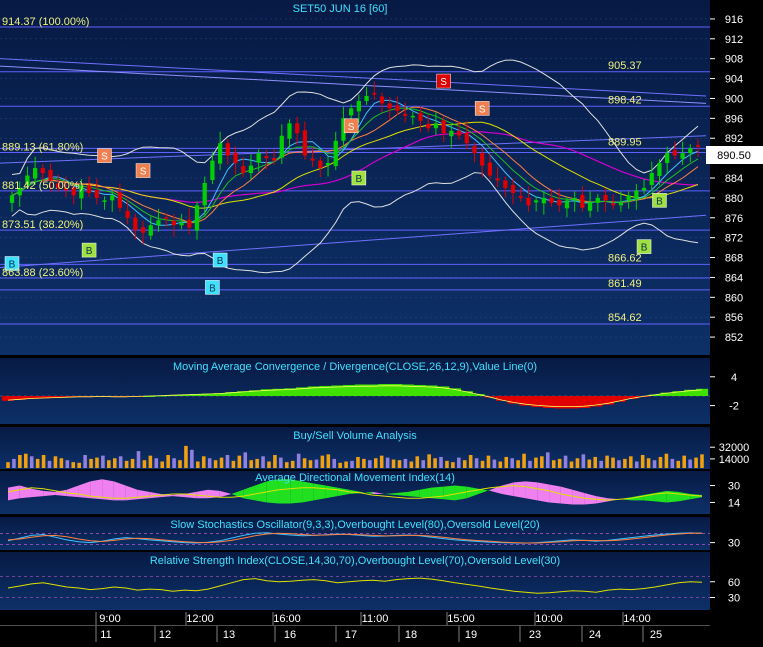  I want to click on price-tick-label: 884, so click(734, 179).